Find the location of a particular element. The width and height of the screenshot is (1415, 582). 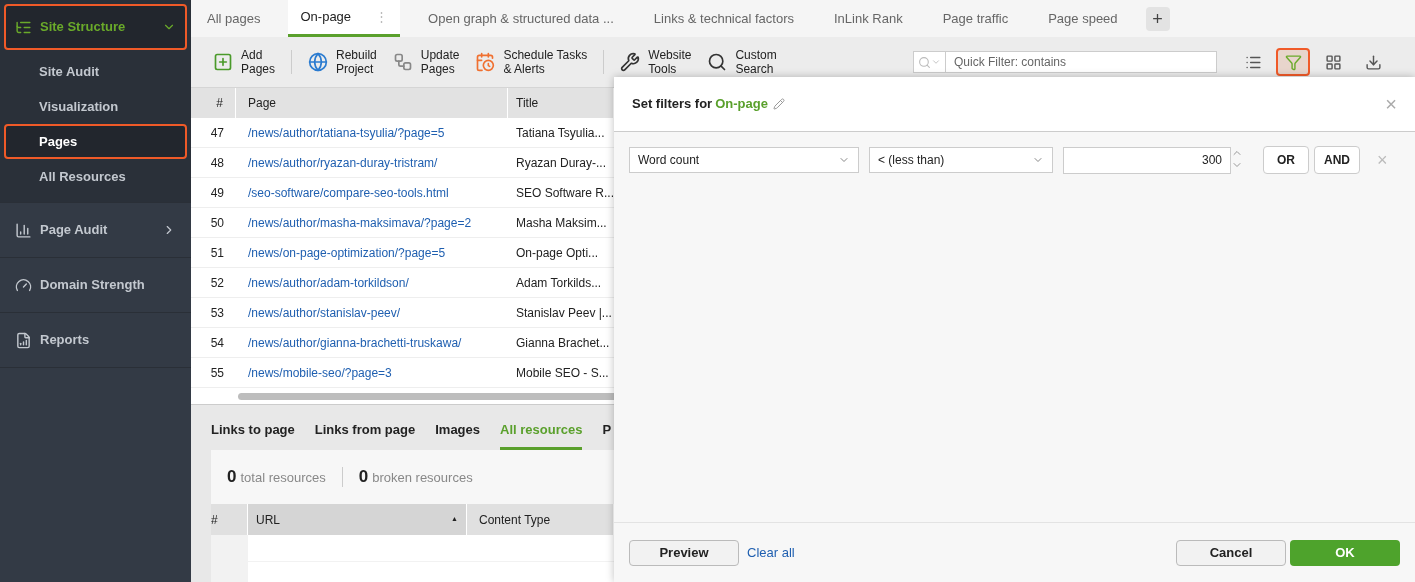

table-cell: /news/author/ryazan-duray-tristram/ is located at coordinates (372, 162).